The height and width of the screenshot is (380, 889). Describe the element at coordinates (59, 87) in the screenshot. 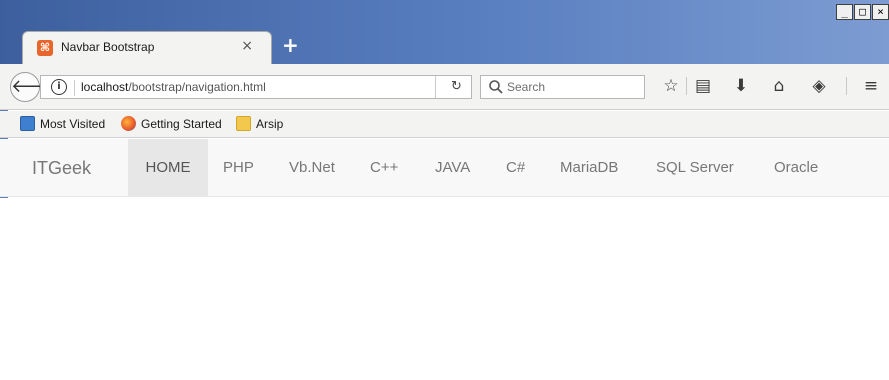

I see `info-icon: i` at that location.